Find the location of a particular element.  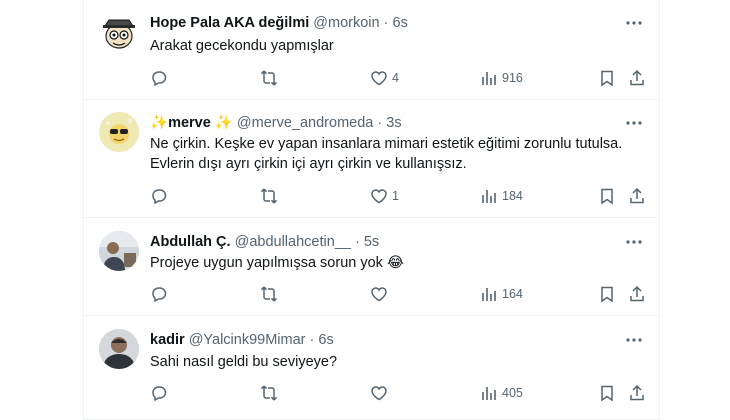

tweet-header: ✨merve ✨ @merve_andromeda · 3s is located at coordinates (374, 123).